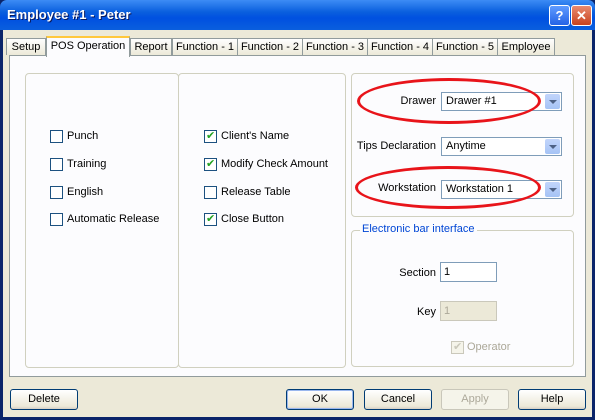 The image size is (595, 420). Describe the element at coordinates (69, 14) in the screenshot. I see `window-title: Employee #1 - Peter` at that location.